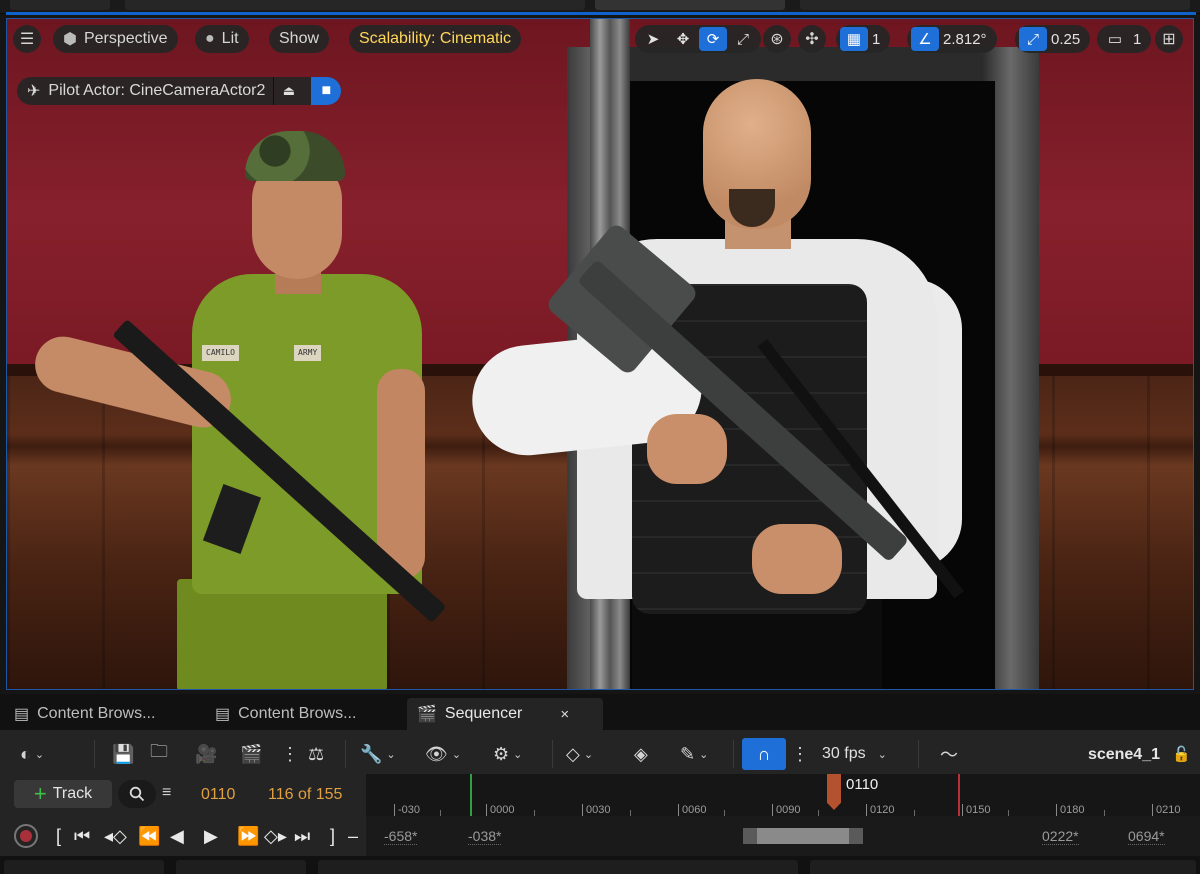  What do you see at coordinates (1115, 39) in the screenshot?
I see `camera-icon: ▭` at bounding box center [1115, 39].